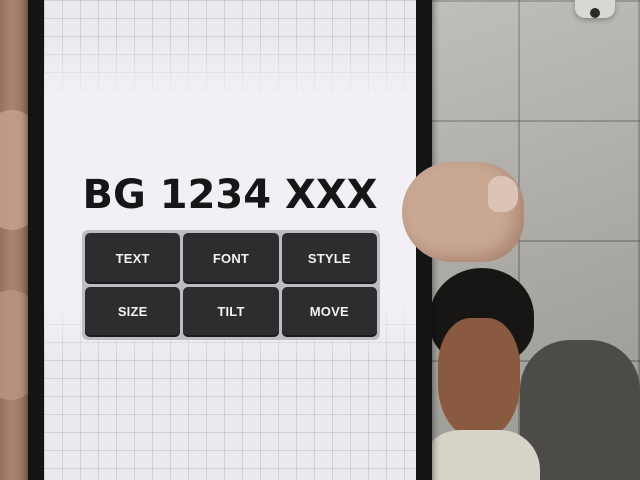 This screenshot has width=640, height=480. What do you see at coordinates (329, 258) in the screenshot?
I see `style-button: STYLE` at bounding box center [329, 258].